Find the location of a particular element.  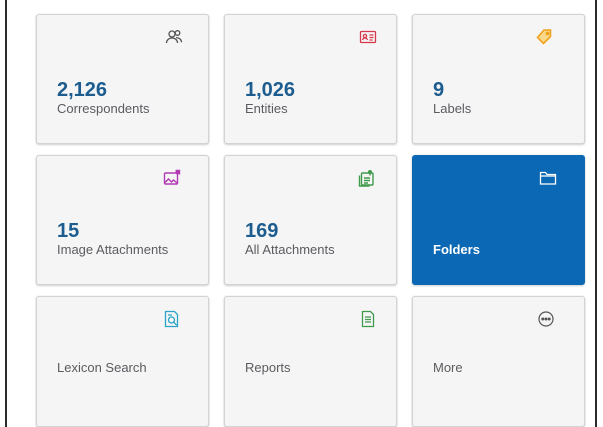

attachments-icon is located at coordinates (366, 178).